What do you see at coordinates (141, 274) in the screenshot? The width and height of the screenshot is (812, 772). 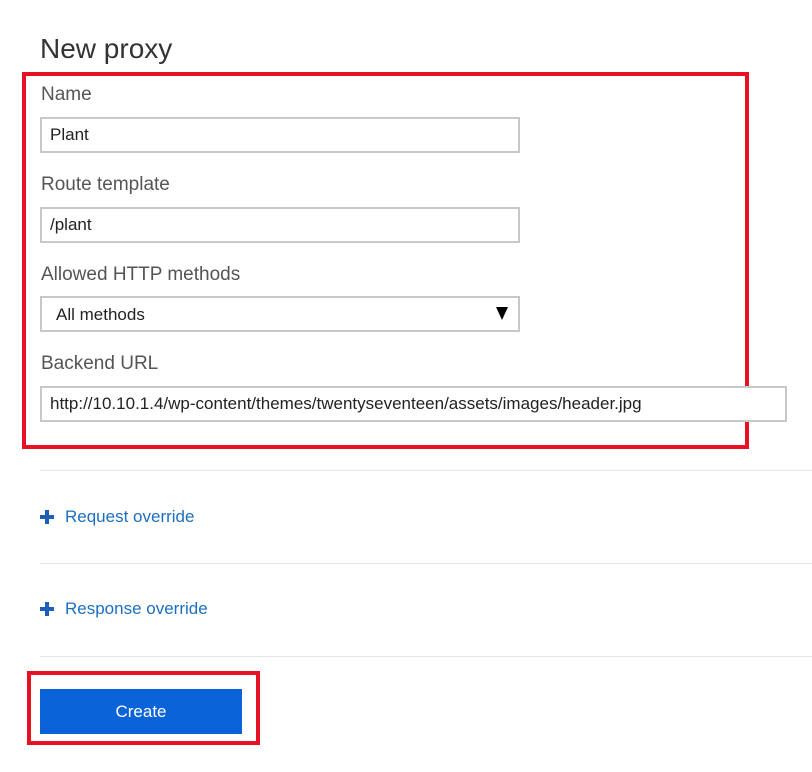 I see `allowed-methods-label: Allowed HTTP methods` at bounding box center [141, 274].